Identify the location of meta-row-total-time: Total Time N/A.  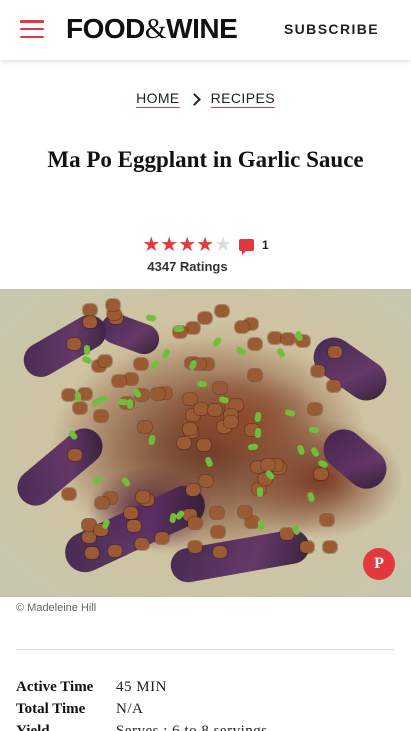
(205, 709).